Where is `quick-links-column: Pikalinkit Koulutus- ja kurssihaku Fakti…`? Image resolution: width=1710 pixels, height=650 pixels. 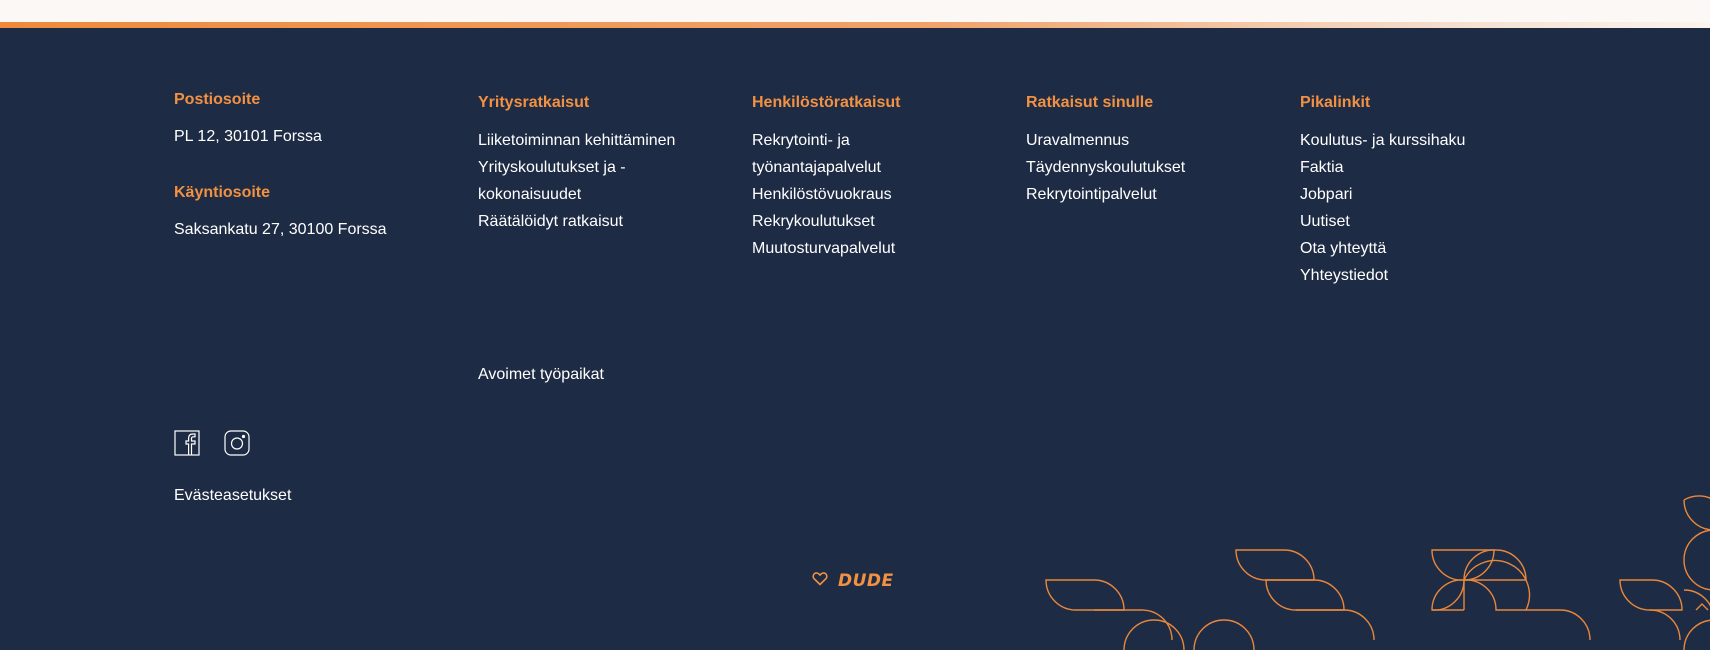 quick-links-column: Pikalinkit Koulutus- ja kurssihaku Fakti… is located at coordinates (1415, 191).